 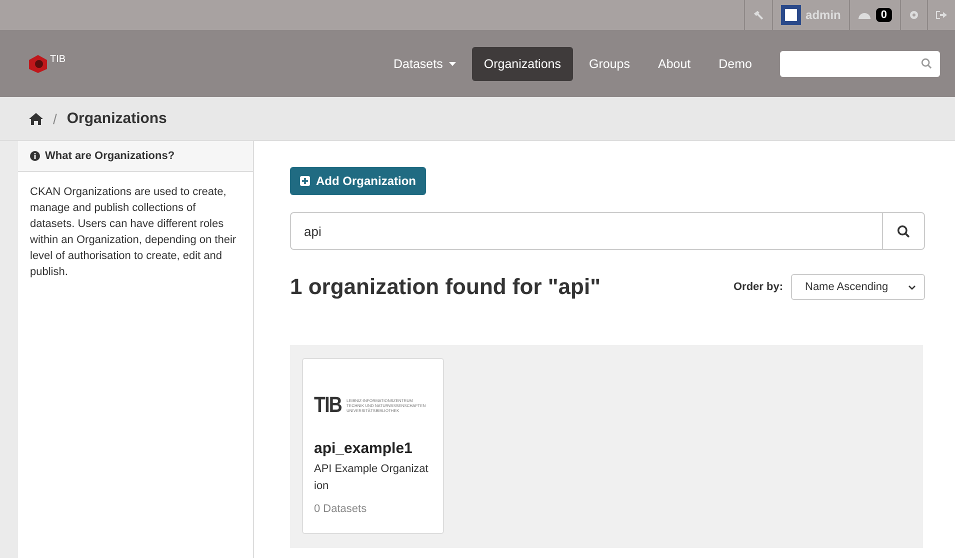 I want to click on order-select: Name Ascending, so click(x=858, y=287).